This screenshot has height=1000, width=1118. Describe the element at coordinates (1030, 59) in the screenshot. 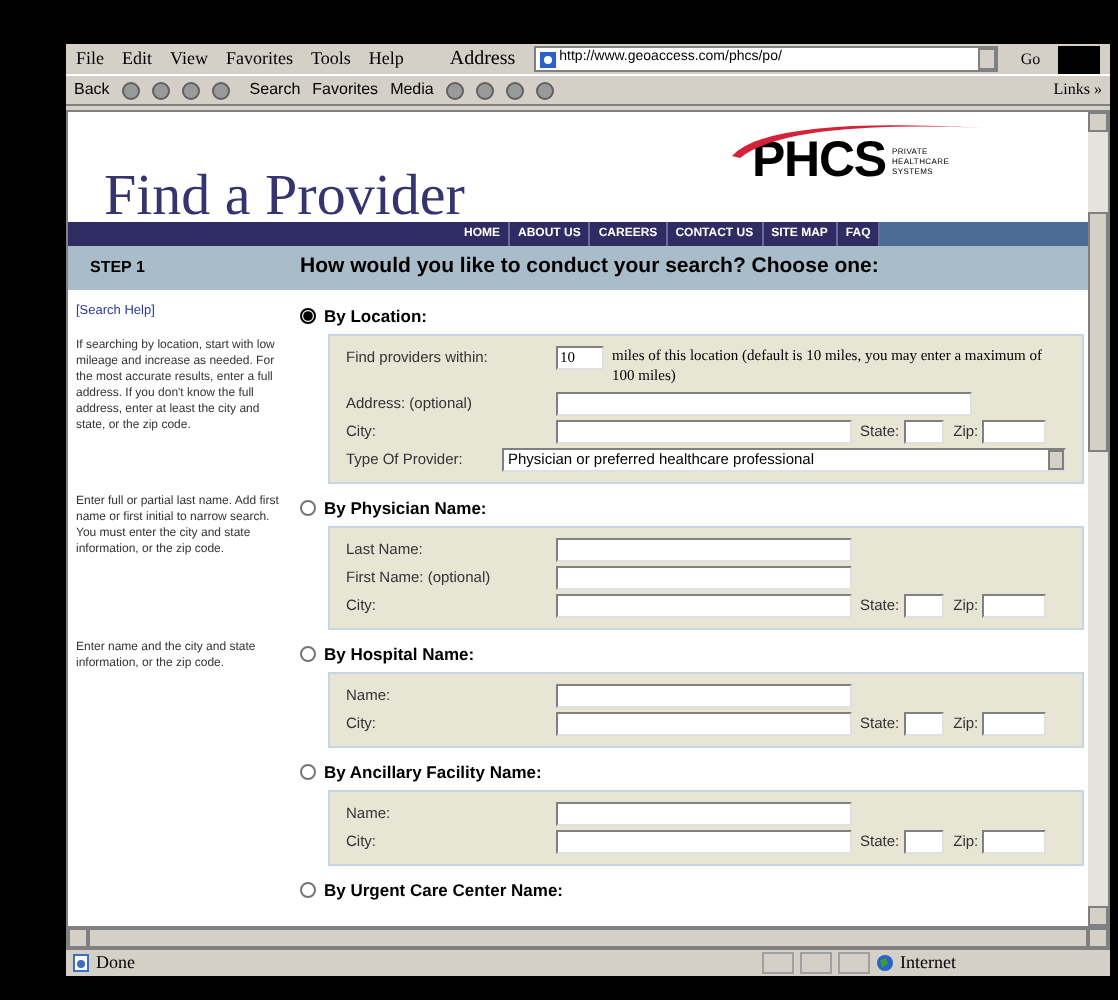

I see `go-button: Go` at that location.